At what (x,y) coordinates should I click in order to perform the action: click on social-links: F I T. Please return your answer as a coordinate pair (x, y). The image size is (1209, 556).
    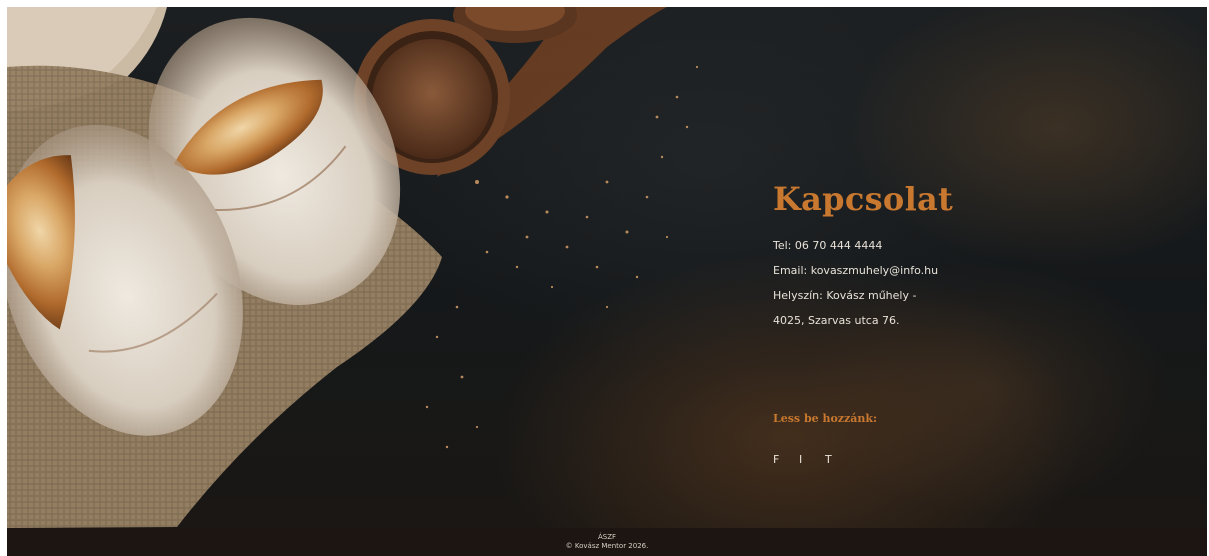
    Looking at the image, I should click on (812, 459).